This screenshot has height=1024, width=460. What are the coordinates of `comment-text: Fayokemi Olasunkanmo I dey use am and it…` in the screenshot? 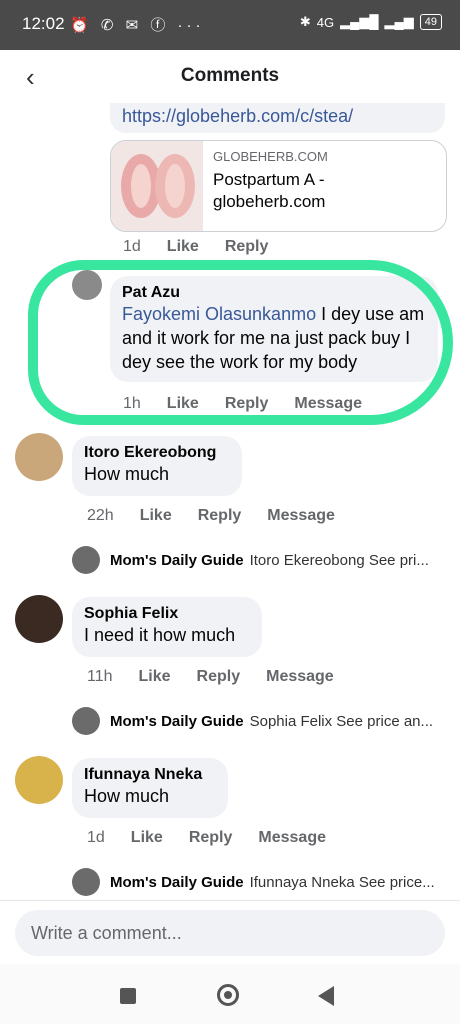 It's located at (274, 338).